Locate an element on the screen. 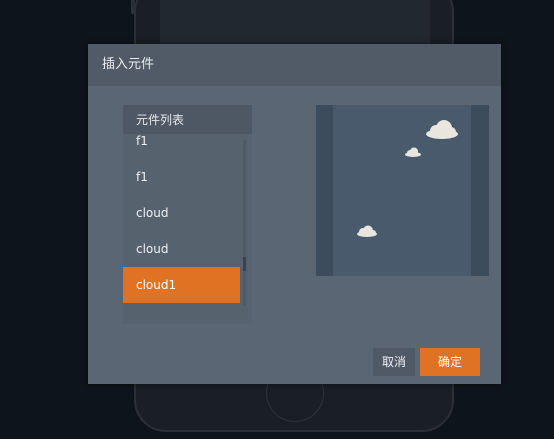 This screenshot has height=439, width=554. component-list-header: 元件列表 is located at coordinates (187, 119).